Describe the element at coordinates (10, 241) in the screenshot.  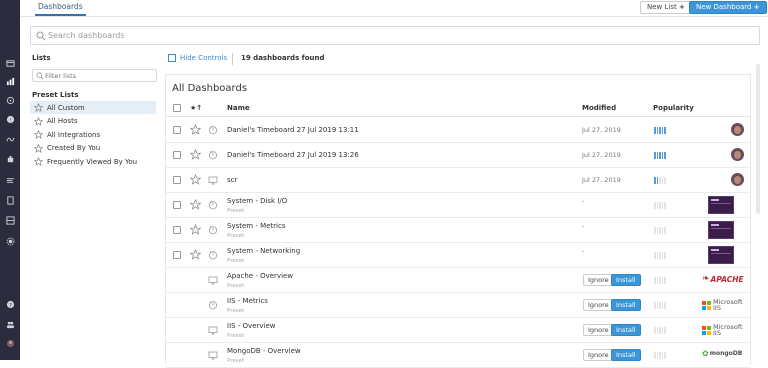
I see `settings-icon` at that location.